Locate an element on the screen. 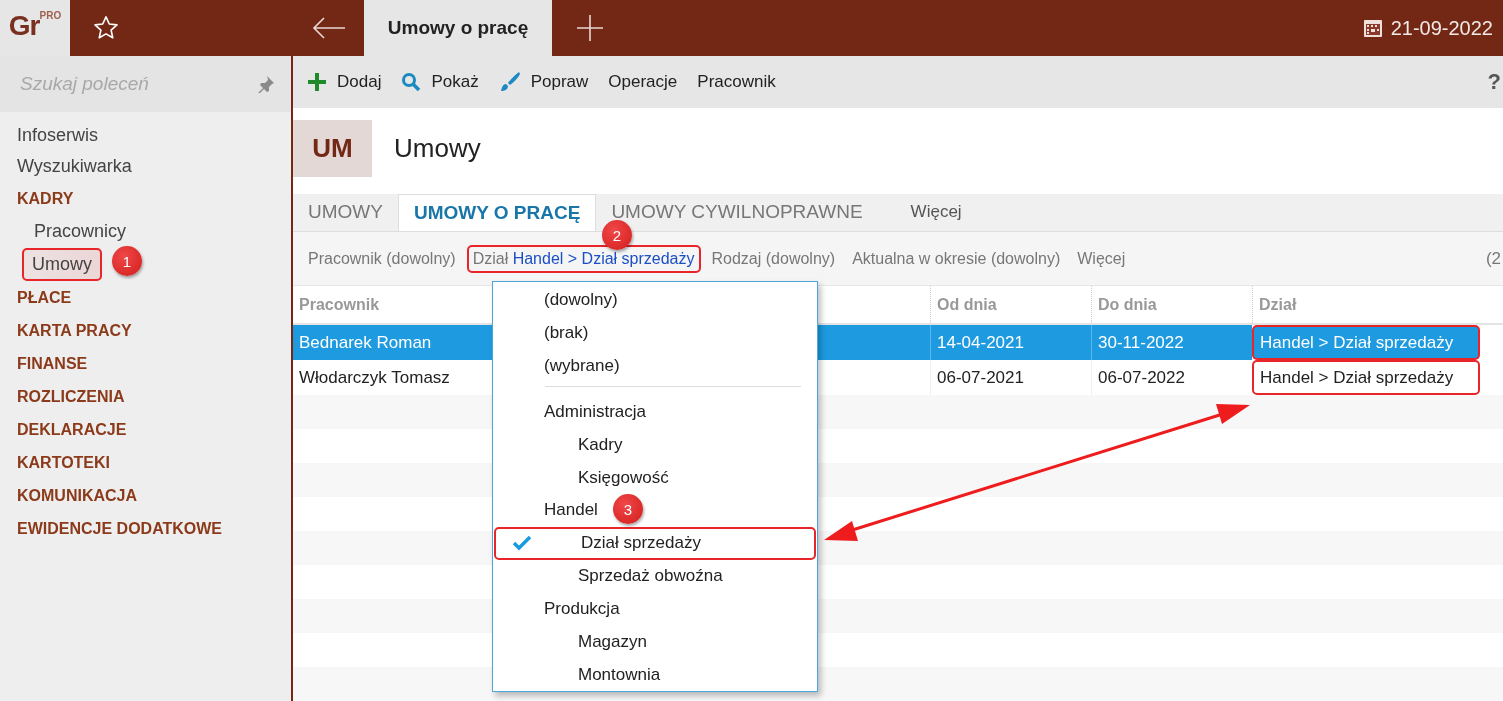 The width and height of the screenshot is (1503, 701). add-tab-icon is located at coordinates (590, 28).